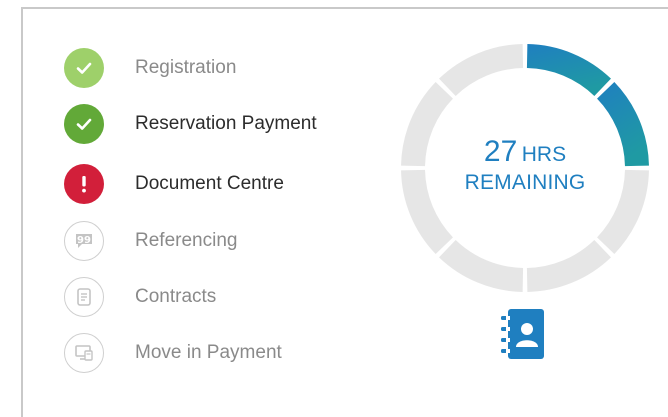  What do you see at coordinates (524, 334) in the screenshot?
I see `contact-book-icon` at bounding box center [524, 334].